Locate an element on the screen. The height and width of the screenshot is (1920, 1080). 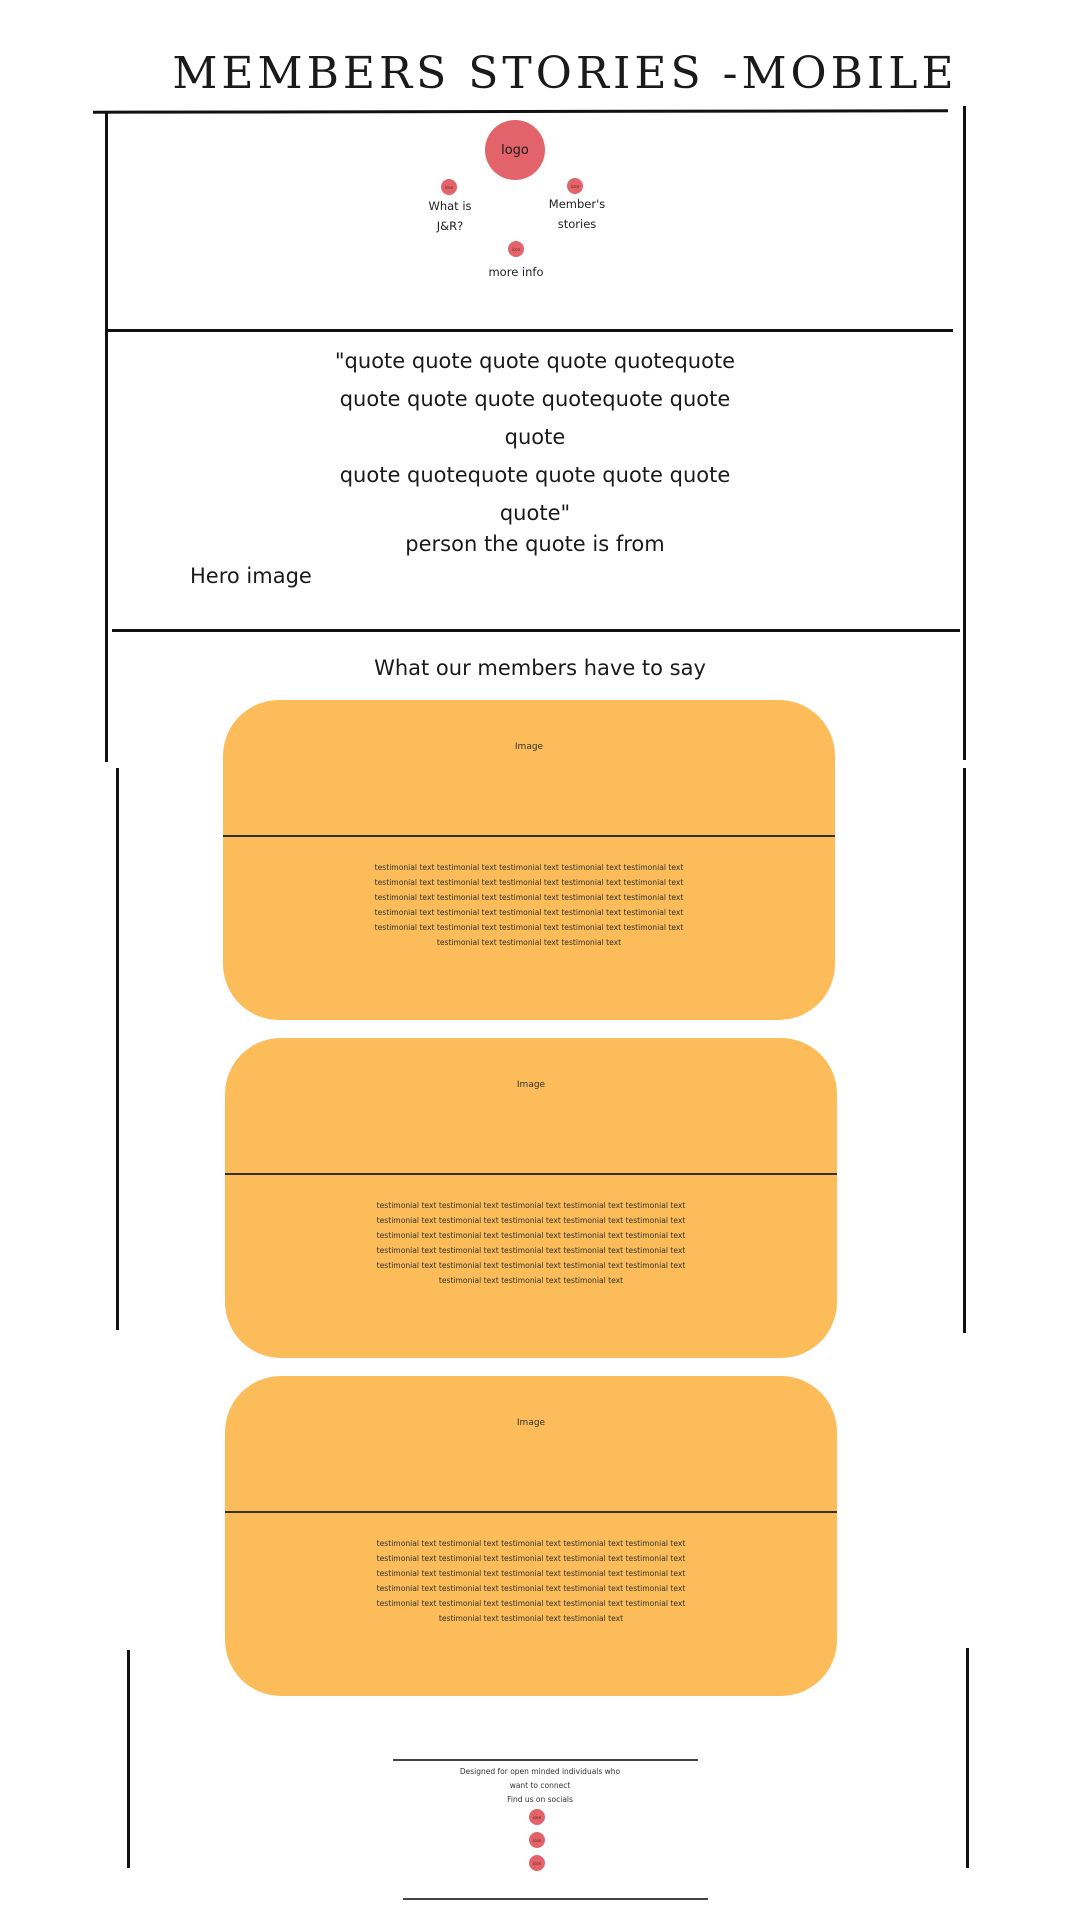
nav-members-stories-label: Member's stories is located at coordinates (577, 214).